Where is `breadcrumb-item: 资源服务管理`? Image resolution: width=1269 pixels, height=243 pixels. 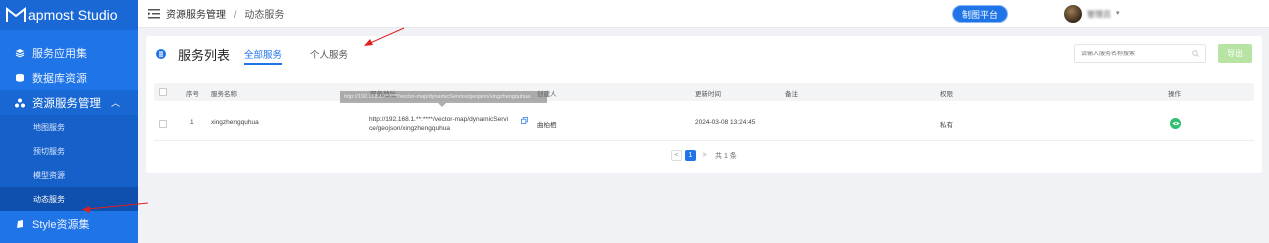
breadcrumb-item: 资源服务管理 is located at coordinates (196, 15).